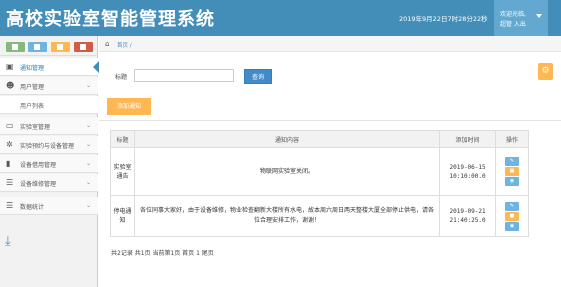 The height and width of the screenshot is (287, 561). What do you see at coordinates (37, 47) in the screenshot?
I see `pencil-icon` at bounding box center [37, 47].